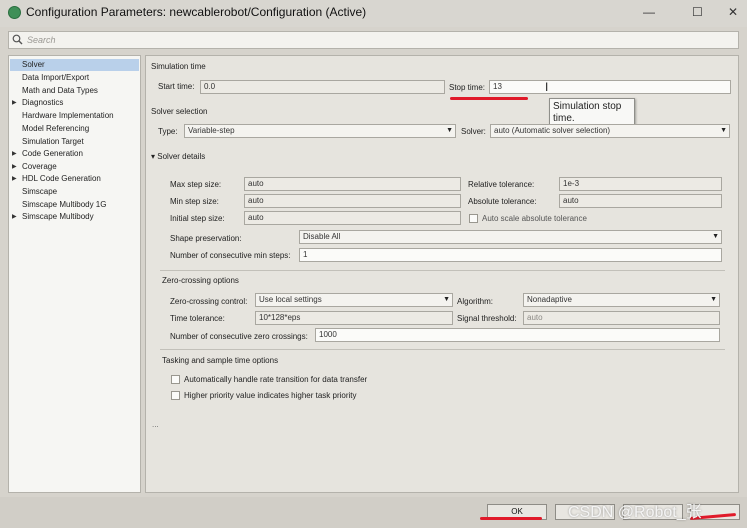 Image resolution: width=747 pixels, height=528 pixels. What do you see at coordinates (209, 301) in the screenshot?
I see `zero-crossing-control-label: Zero-crossing control:` at bounding box center [209, 301].